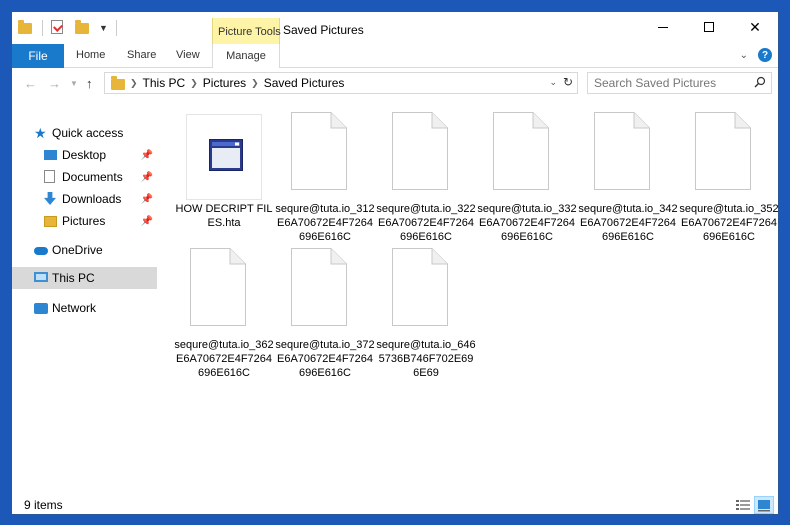 Image resolution: width=790 pixels, height=525 pixels. Describe the element at coordinates (90, 55) in the screenshot. I see `tab-home: Home` at that location.